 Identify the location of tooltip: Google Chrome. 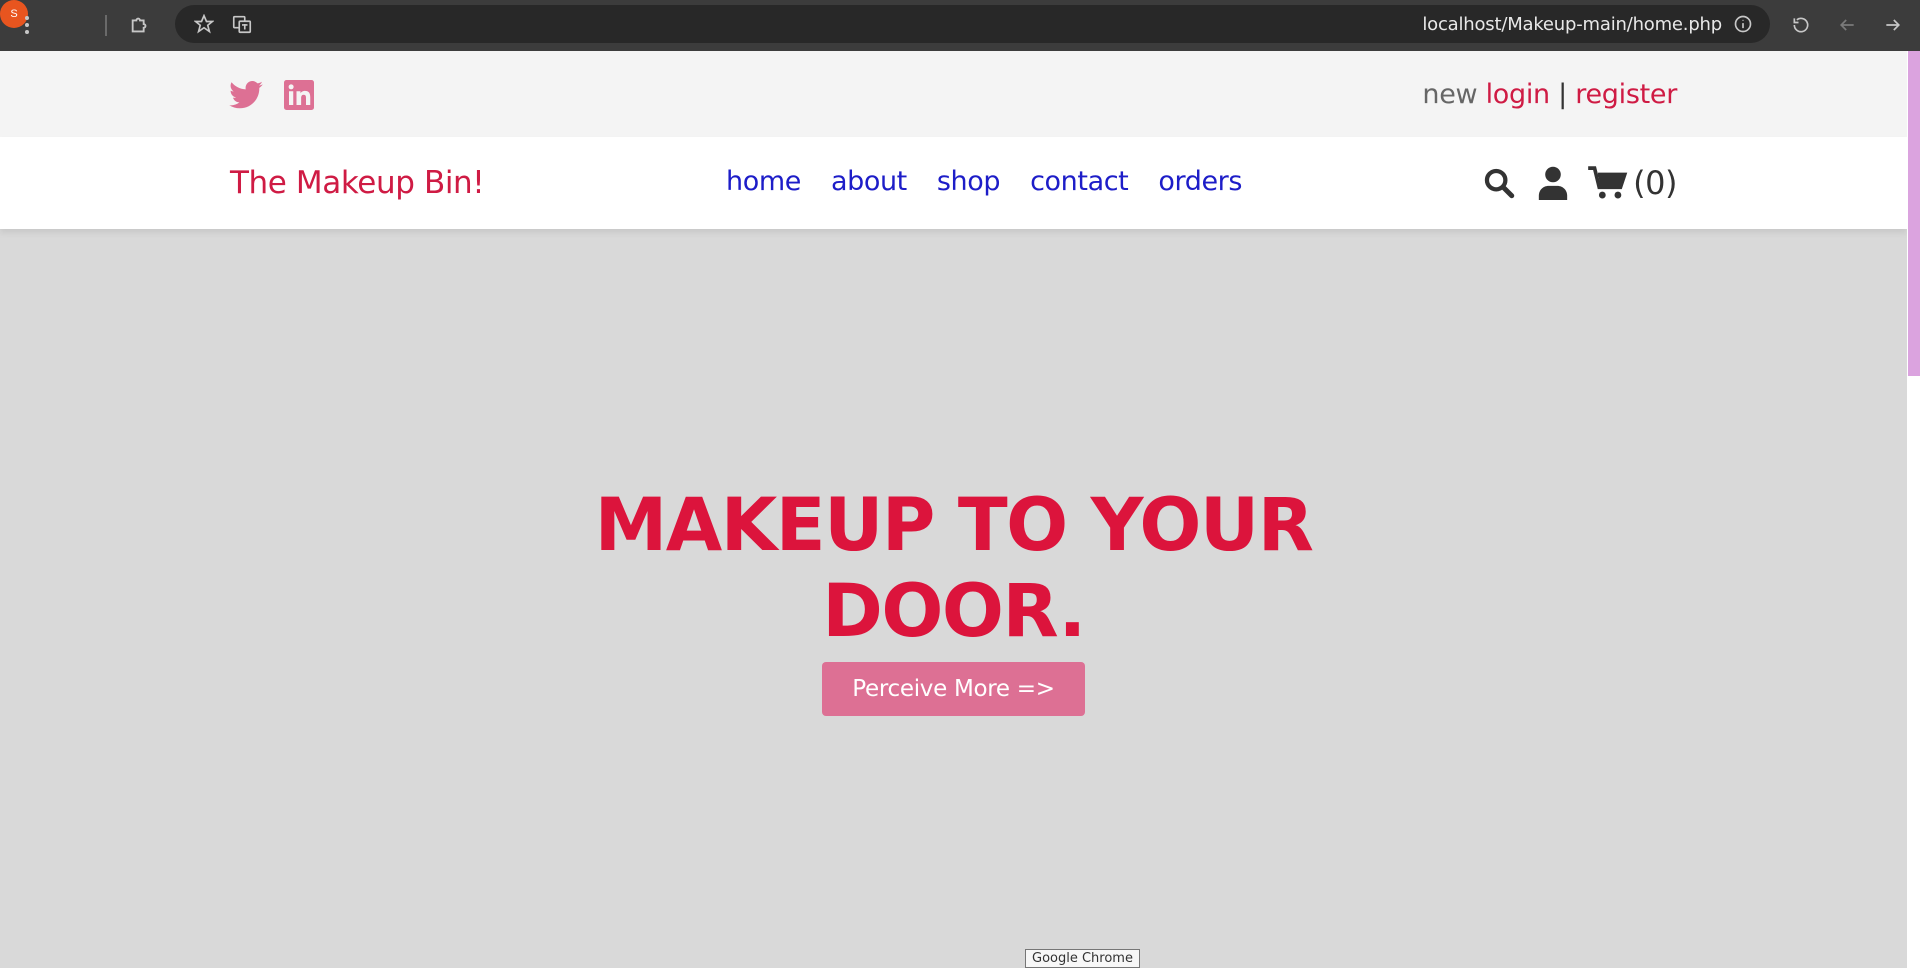
(1082, 958).